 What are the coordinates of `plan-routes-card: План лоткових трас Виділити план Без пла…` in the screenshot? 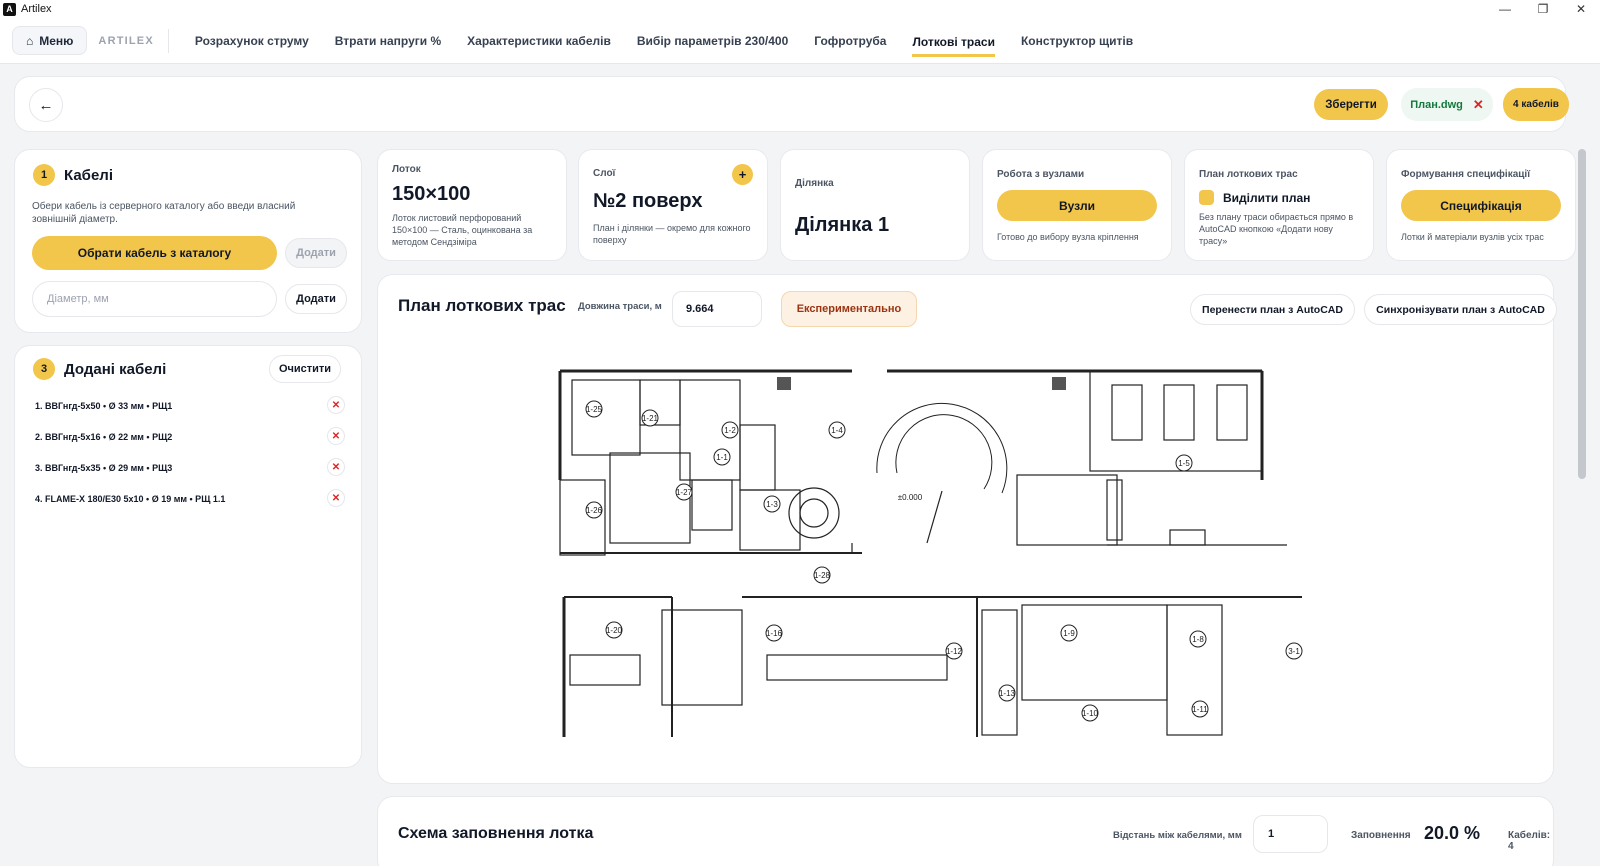 It's located at (1279, 205).